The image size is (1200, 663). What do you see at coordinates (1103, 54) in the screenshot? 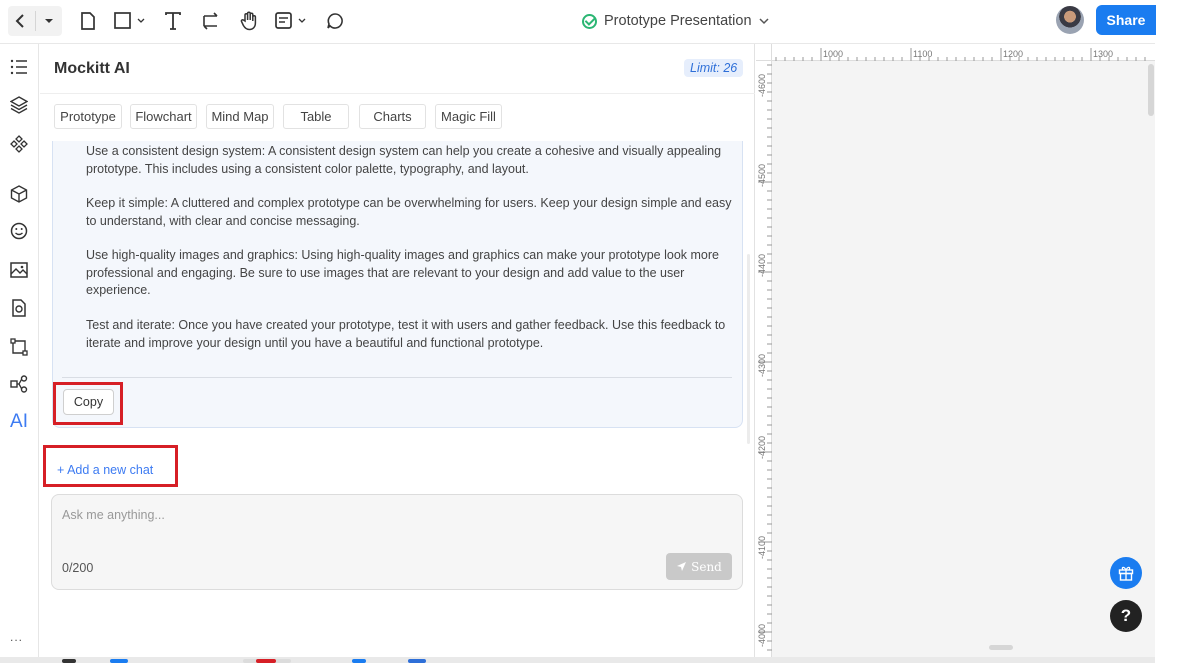
I see `ruler-label: 1300` at bounding box center [1103, 54].